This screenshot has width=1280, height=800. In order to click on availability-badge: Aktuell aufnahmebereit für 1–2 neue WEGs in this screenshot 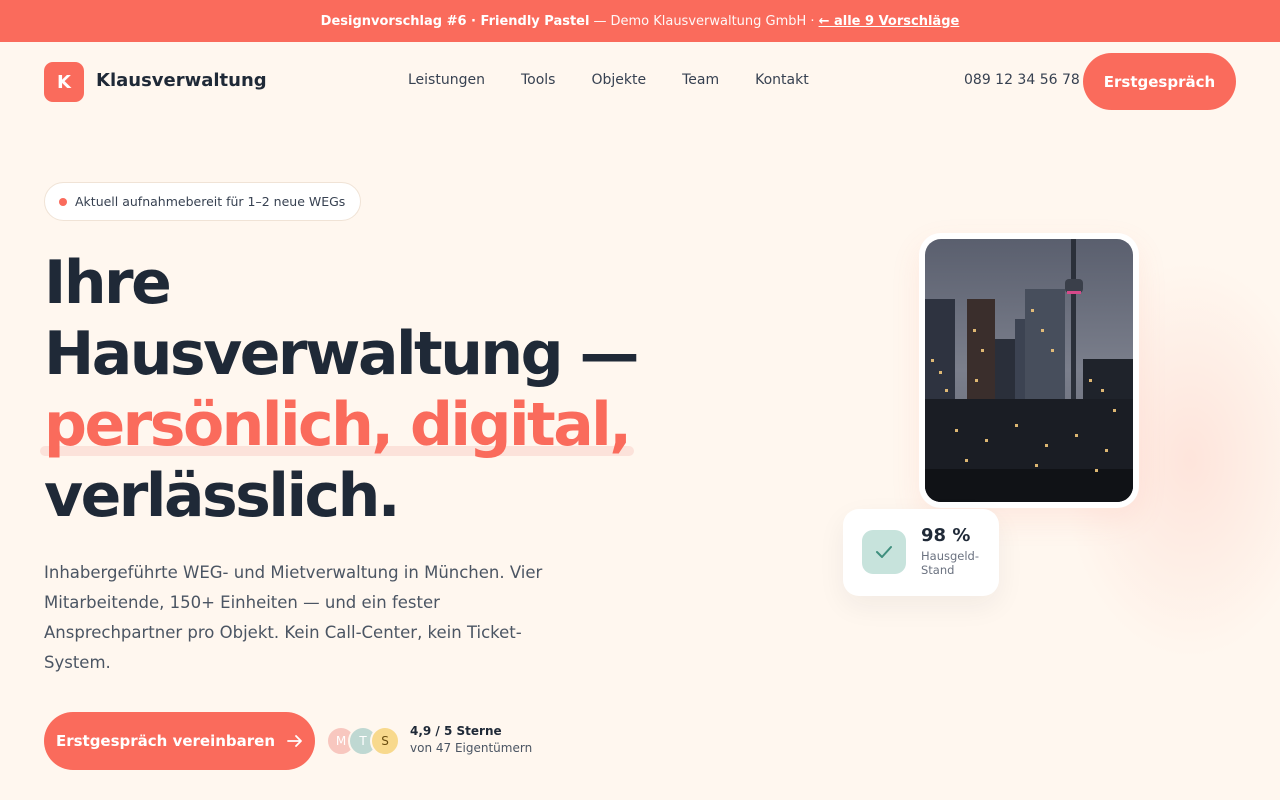, I will do `click(203, 201)`.